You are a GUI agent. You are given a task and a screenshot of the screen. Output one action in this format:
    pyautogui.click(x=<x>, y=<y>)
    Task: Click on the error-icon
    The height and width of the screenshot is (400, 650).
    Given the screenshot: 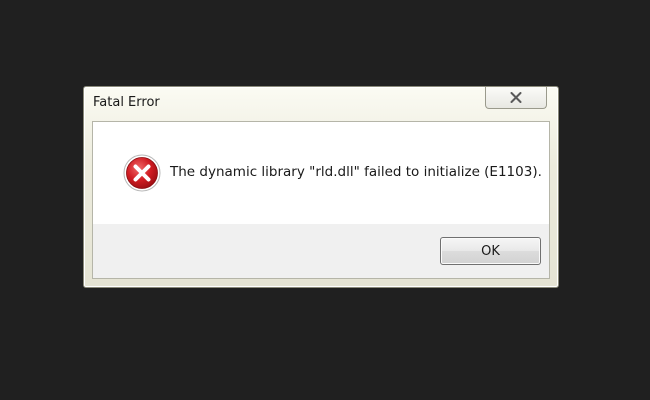 What is the action you would take?
    pyautogui.click(x=142, y=173)
    